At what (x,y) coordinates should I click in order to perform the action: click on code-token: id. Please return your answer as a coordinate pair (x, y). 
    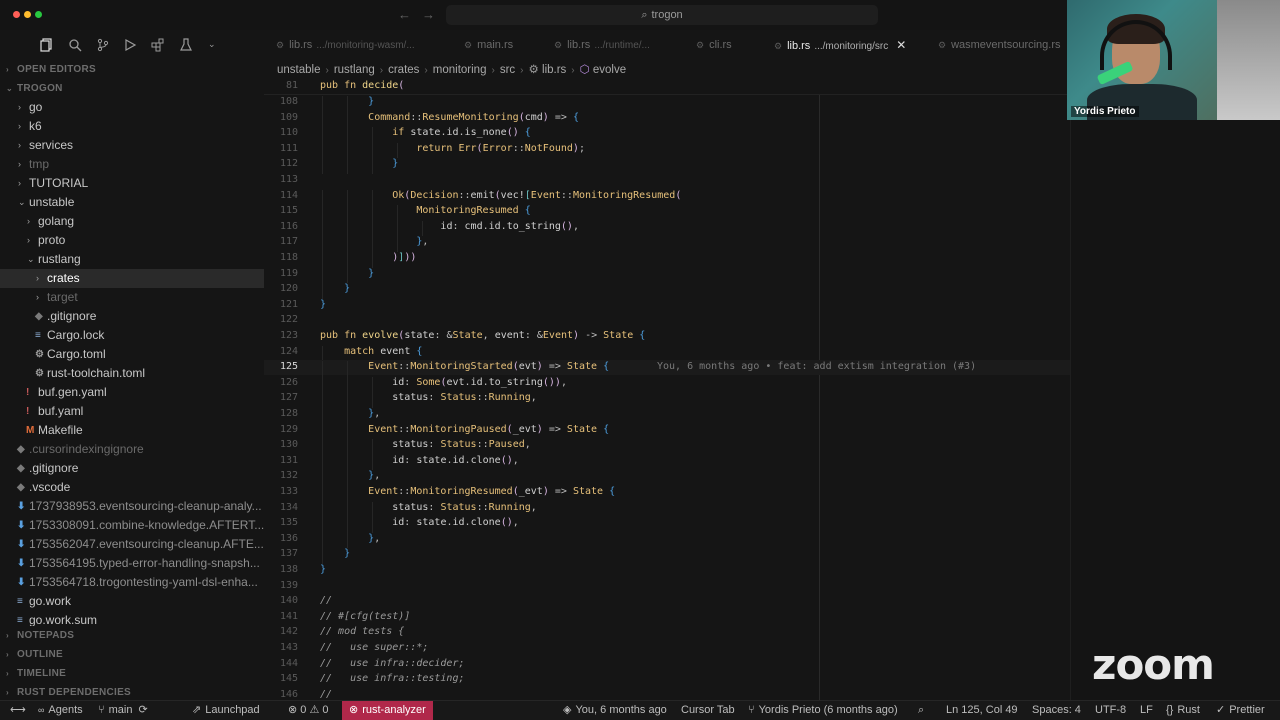
    Looking at the image, I should click on (398, 523).